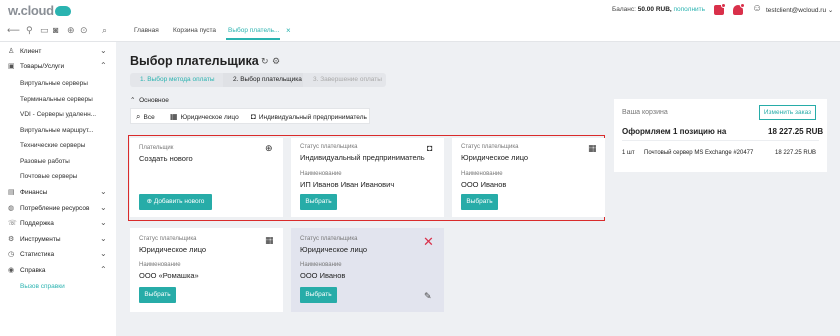 Image resolution: width=840 pixels, height=336 pixels. What do you see at coordinates (799, 10) in the screenshot?
I see `account-menu: testclient@wcloud.ru ⌄` at bounding box center [799, 10].